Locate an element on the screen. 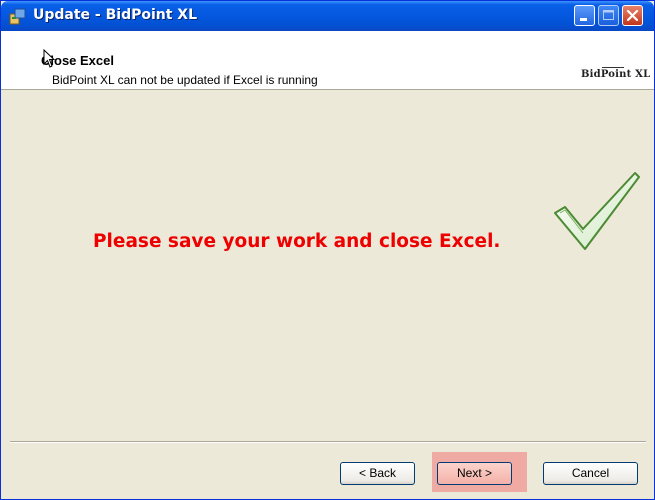 This screenshot has width=655, height=500. logo-accent is located at coordinates (613, 67).